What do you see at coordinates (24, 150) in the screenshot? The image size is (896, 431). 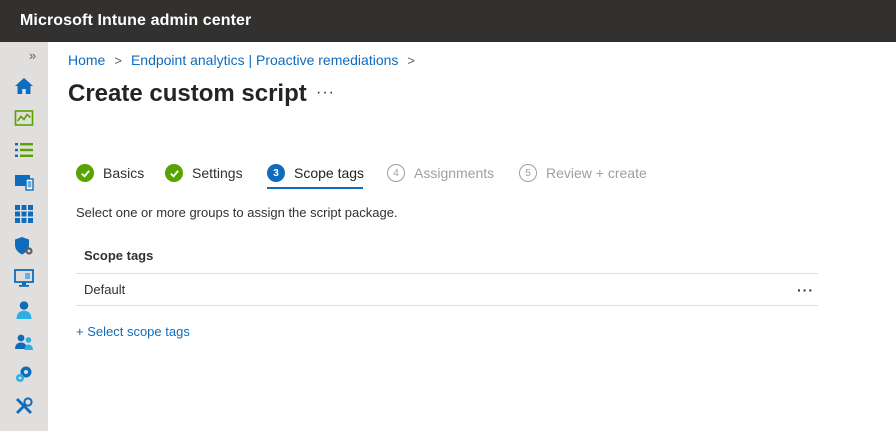 I see `all-services-icon` at bounding box center [24, 150].